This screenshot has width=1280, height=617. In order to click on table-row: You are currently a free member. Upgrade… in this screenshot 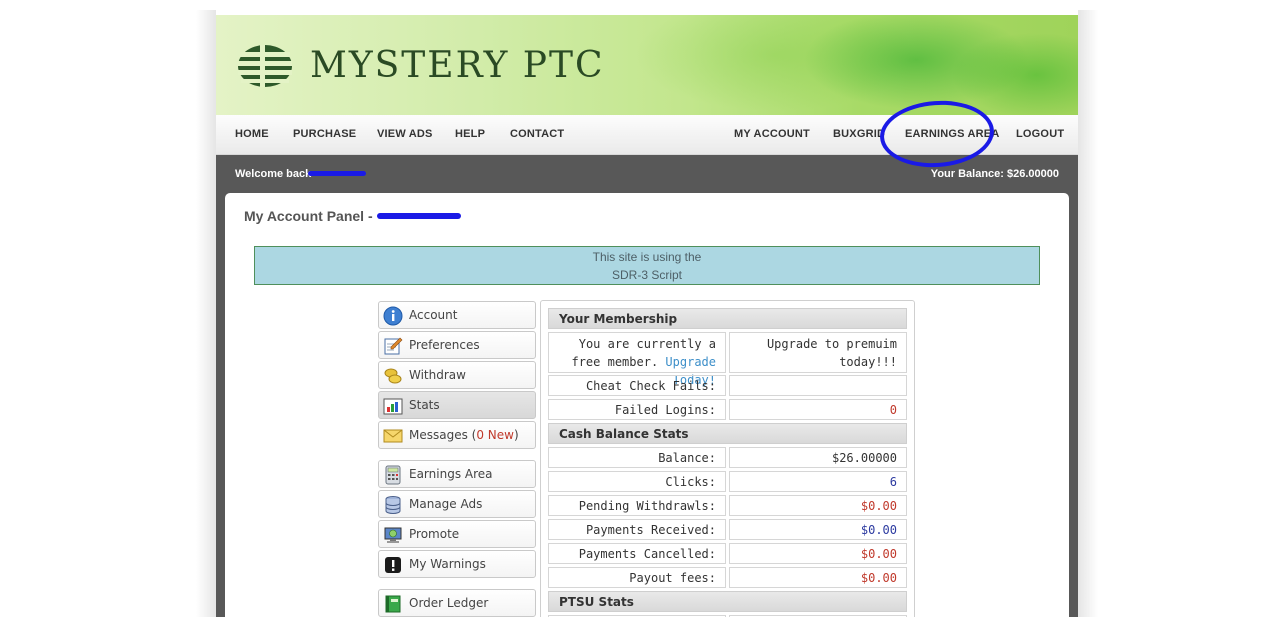, I will do `click(727, 359)`.